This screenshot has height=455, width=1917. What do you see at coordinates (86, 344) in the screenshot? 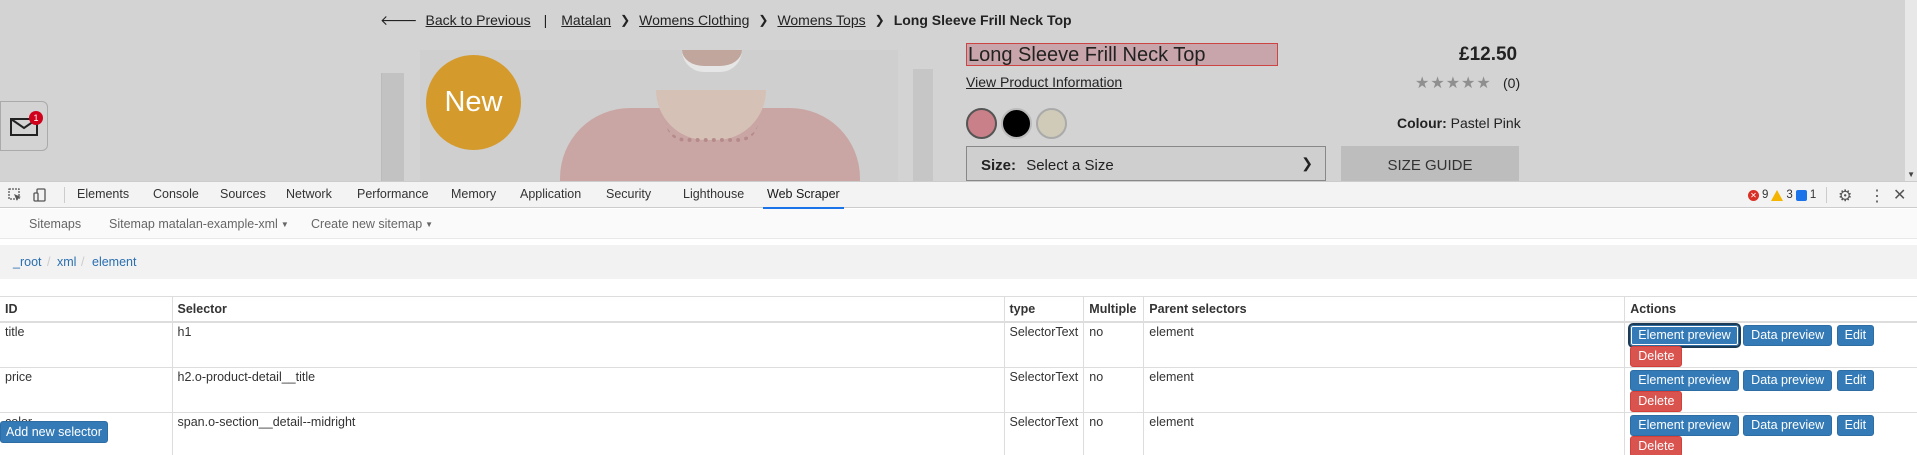
I see `cell-id: title` at bounding box center [86, 344].